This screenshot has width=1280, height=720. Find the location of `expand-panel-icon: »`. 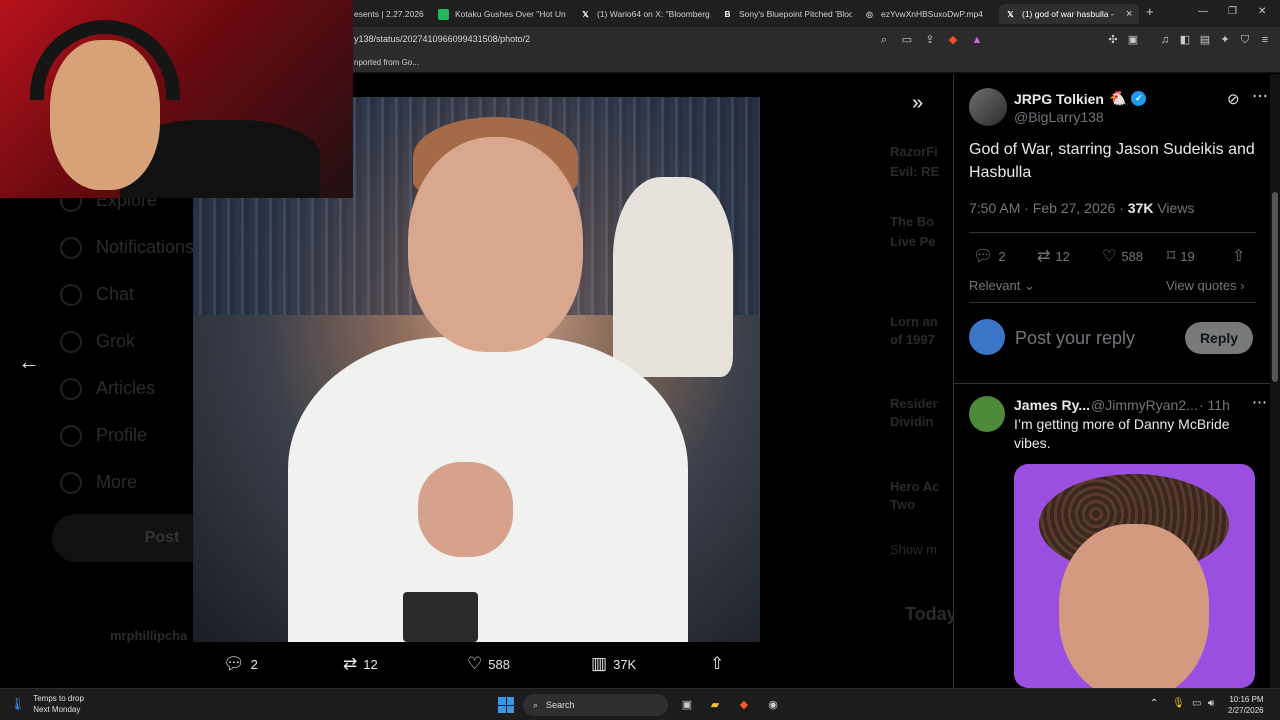

expand-panel-icon: » is located at coordinates (917, 103).